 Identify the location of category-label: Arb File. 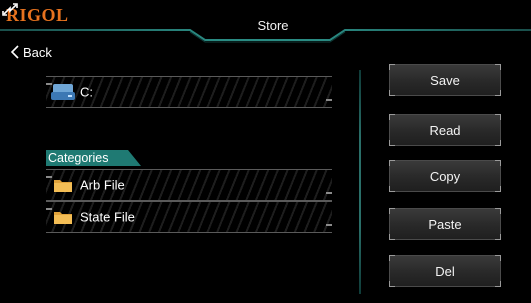
(102, 185).